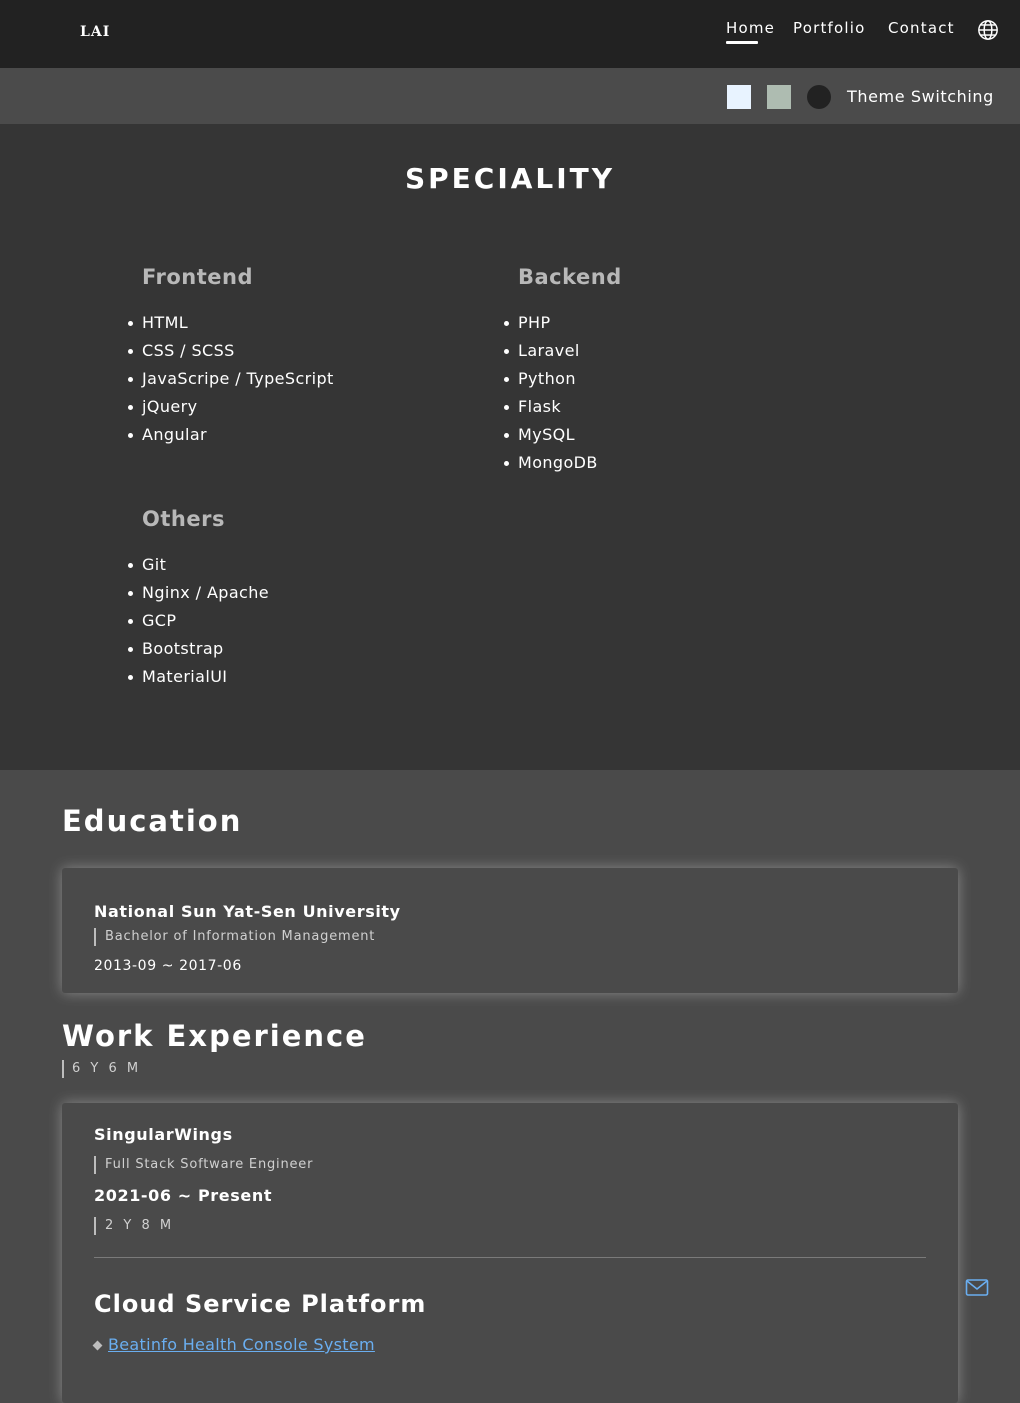 The width and height of the screenshot is (1020, 1403). Describe the element at coordinates (97, 1345) in the screenshot. I see `diamond-bullet-icon` at that location.